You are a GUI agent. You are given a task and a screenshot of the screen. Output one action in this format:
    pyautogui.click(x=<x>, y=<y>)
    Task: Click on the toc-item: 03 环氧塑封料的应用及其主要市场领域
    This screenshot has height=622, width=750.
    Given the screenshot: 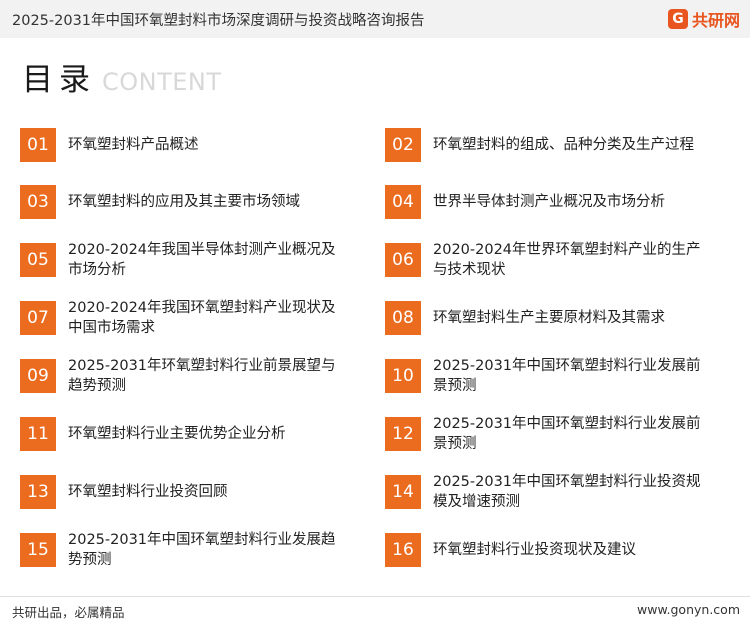 What is the action you would take?
    pyautogui.click(x=190, y=202)
    